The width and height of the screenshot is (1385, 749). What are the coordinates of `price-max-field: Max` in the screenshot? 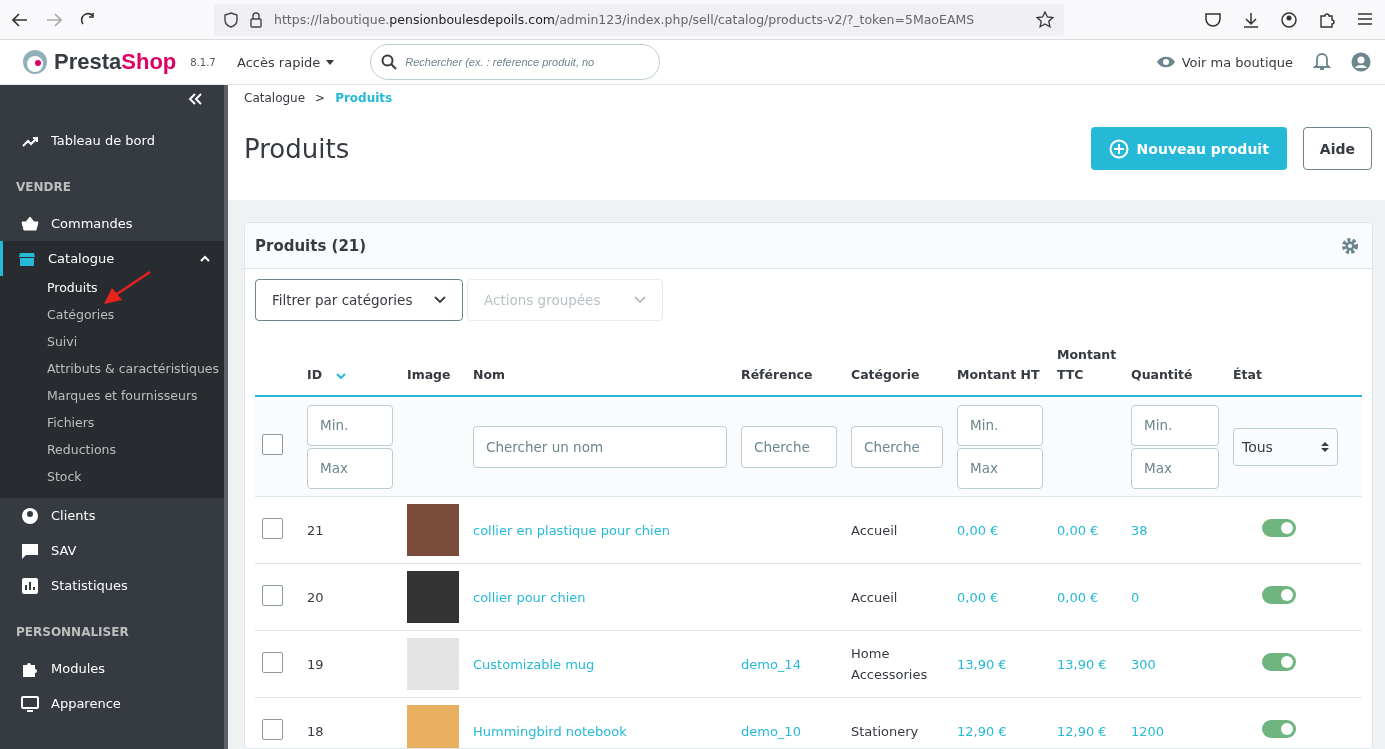 It's located at (1000, 468).